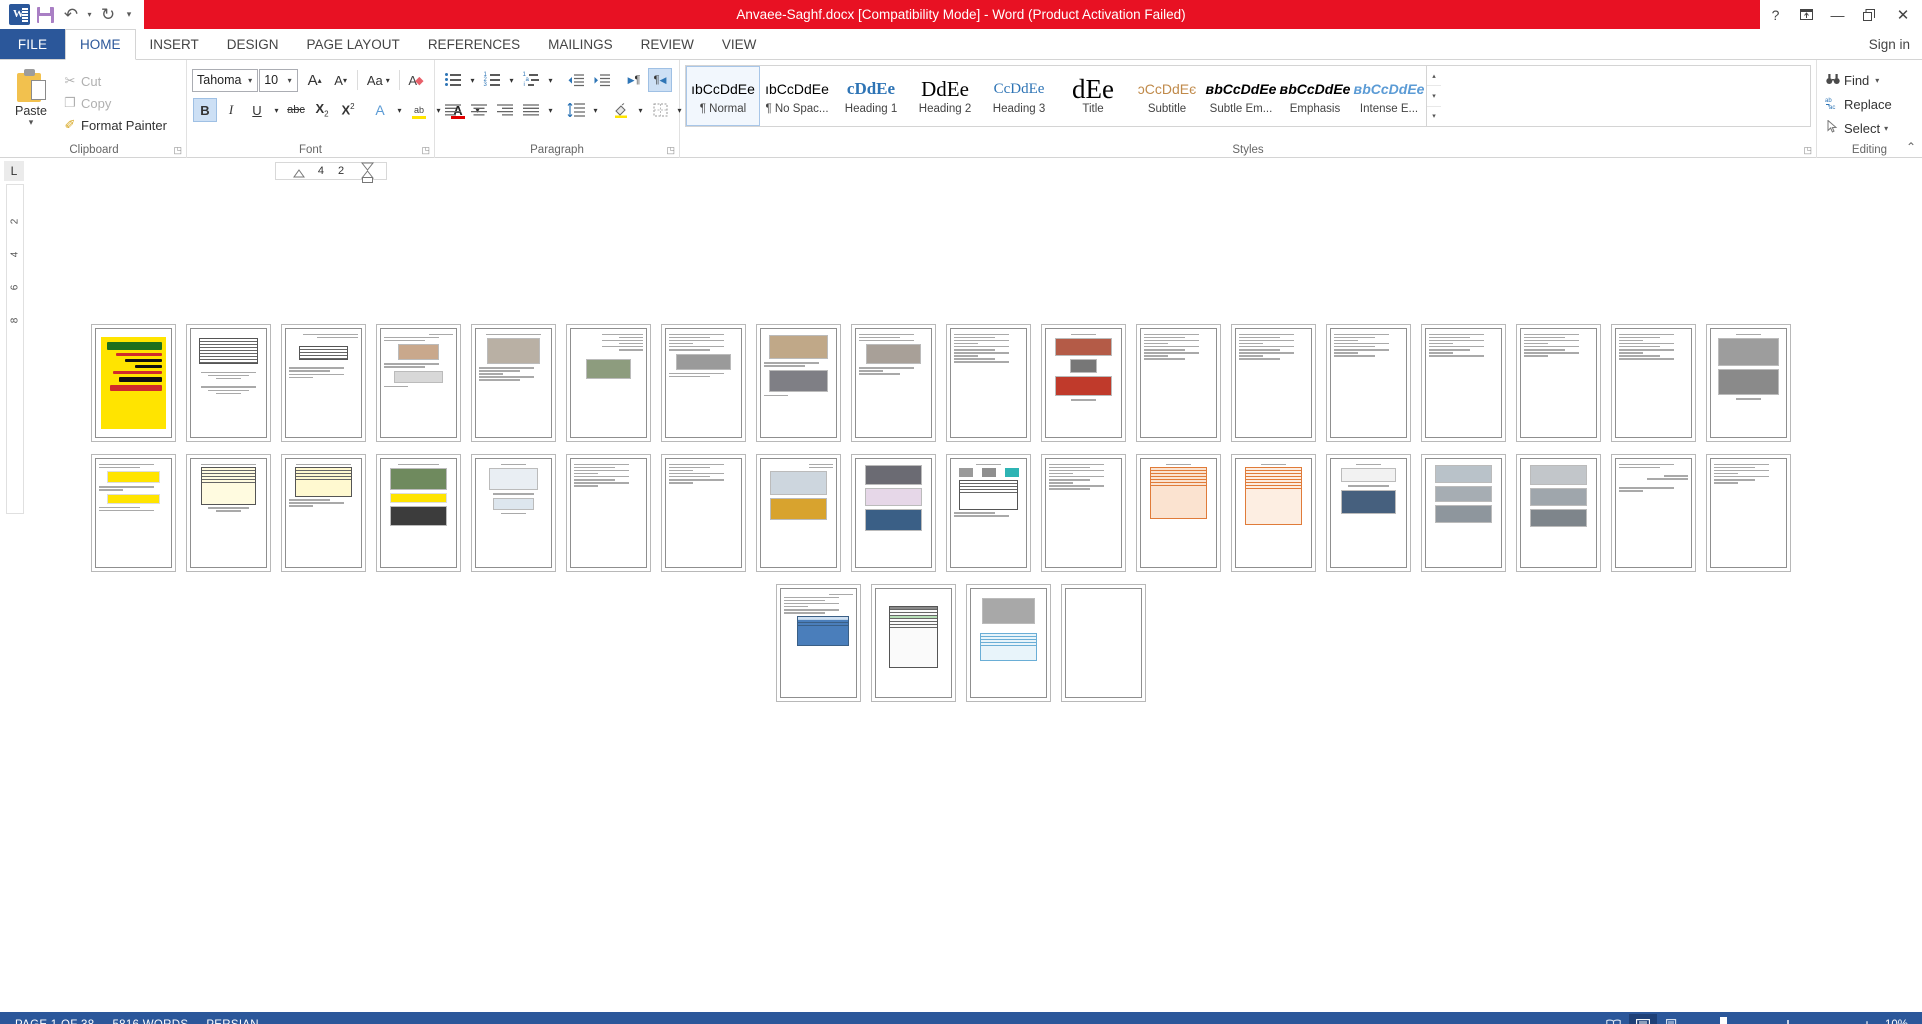 The image size is (1922, 1024). Describe the element at coordinates (14, 171) in the screenshot. I see `tab-stop-selector: L` at that location.